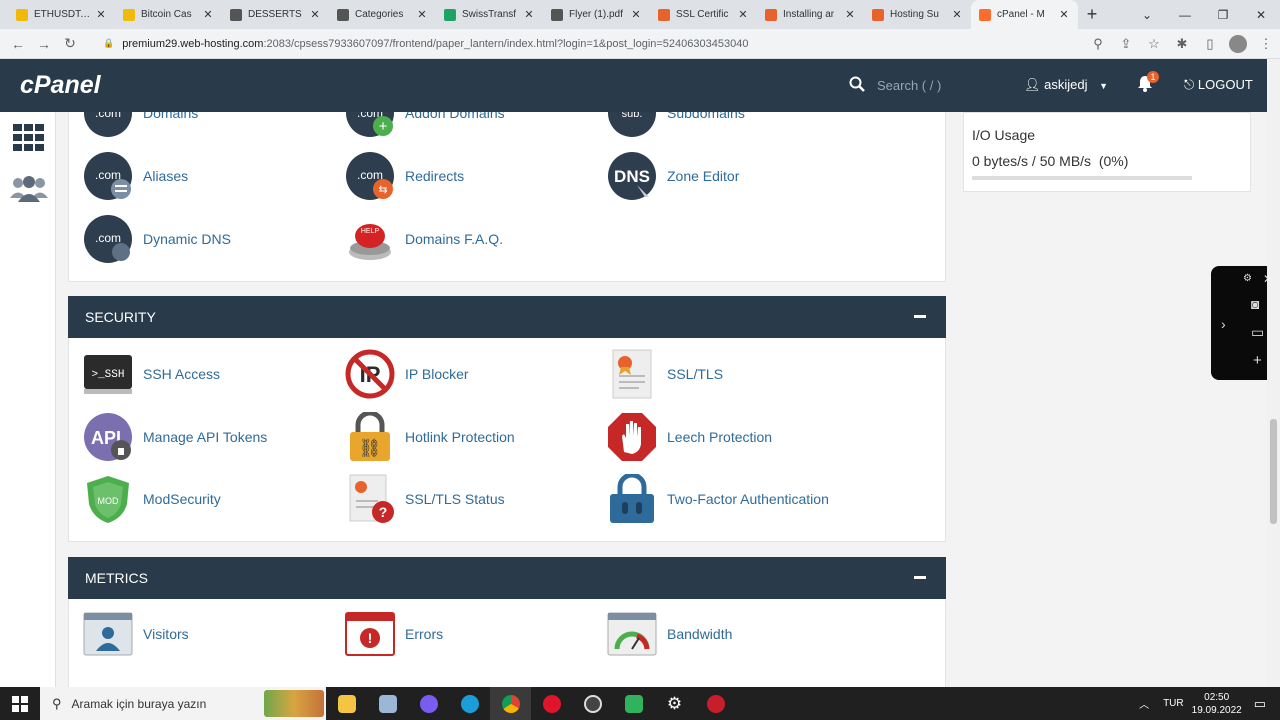 This screenshot has width=1280, height=720. What do you see at coordinates (168, 14) in the screenshot?
I see `browser-tab: Bitcoin Cas ✕` at bounding box center [168, 14].